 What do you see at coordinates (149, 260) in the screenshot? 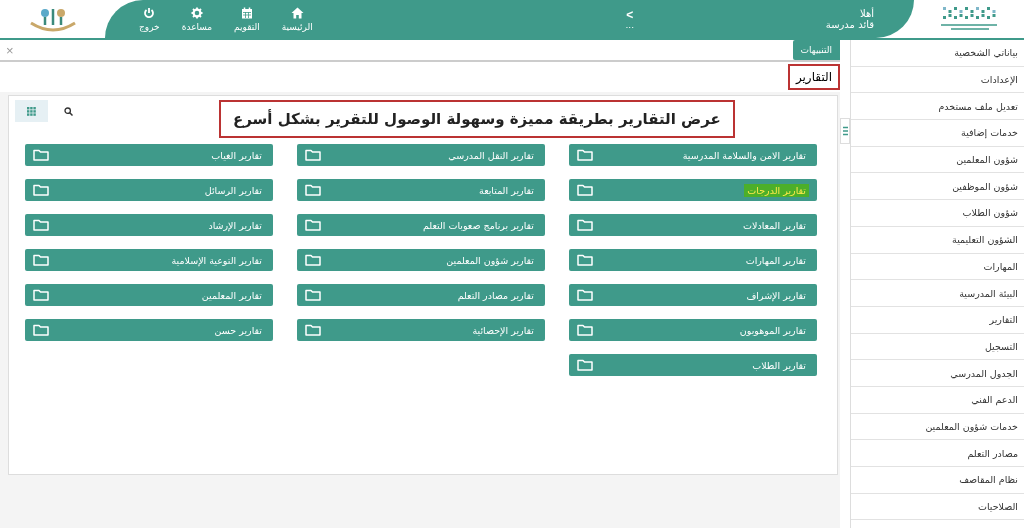
I see `report-button: تقارير التوعية الإسلامية` at bounding box center [149, 260].